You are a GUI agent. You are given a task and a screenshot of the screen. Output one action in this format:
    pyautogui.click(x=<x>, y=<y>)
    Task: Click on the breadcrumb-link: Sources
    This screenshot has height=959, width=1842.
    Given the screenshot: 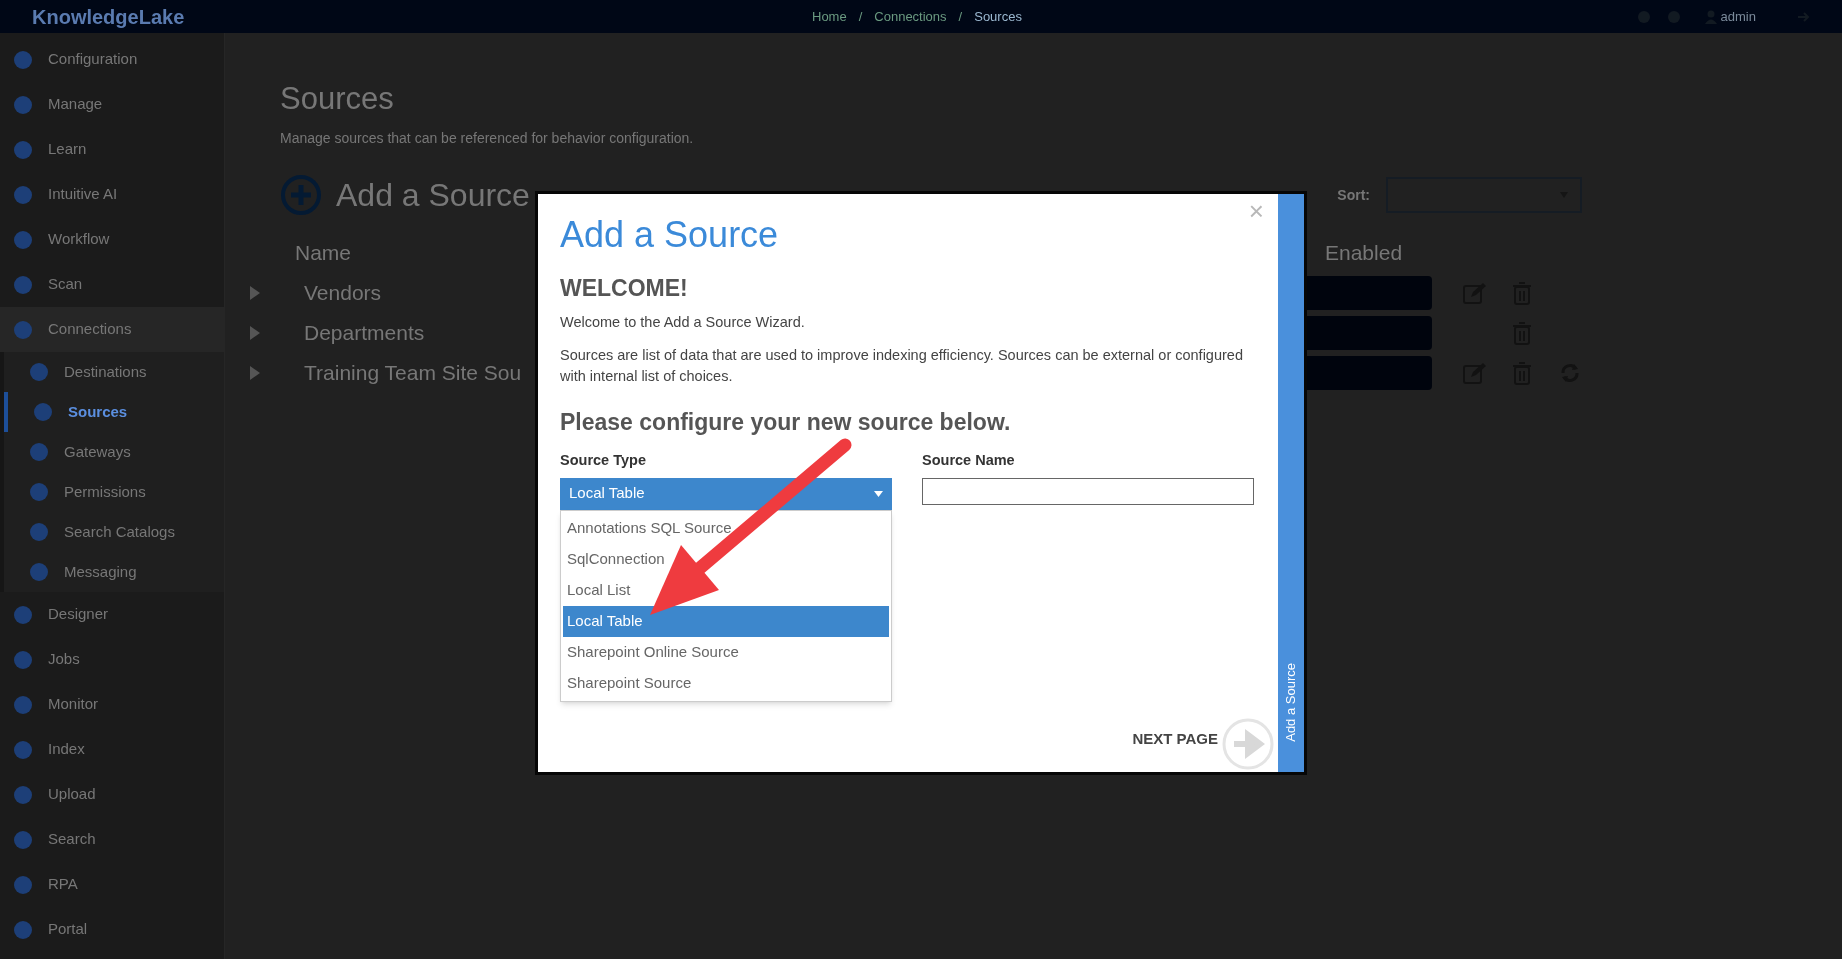 What is the action you would take?
    pyautogui.click(x=998, y=16)
    